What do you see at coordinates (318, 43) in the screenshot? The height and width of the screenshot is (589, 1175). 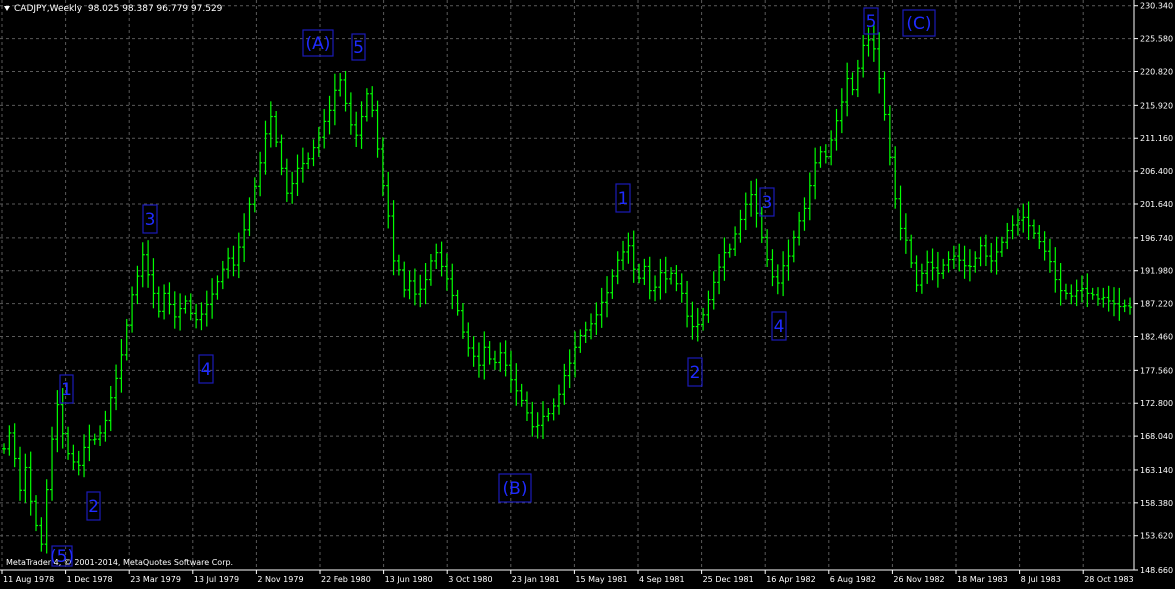 I see `wave-label: (A)` at bounding box center [318, 43].